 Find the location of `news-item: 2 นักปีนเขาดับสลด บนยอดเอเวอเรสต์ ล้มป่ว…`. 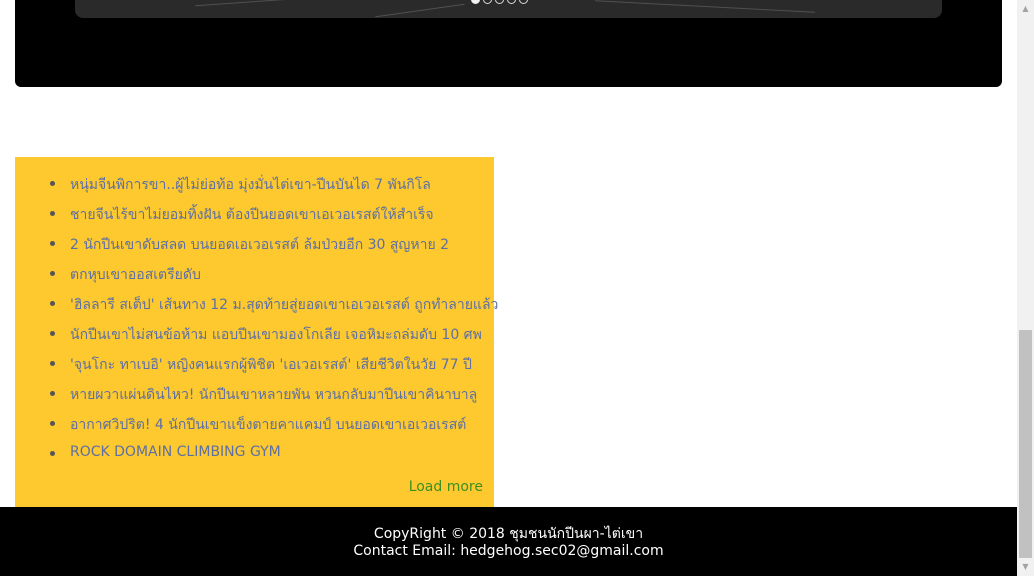

news-item: 2 นักปีนเขาดับสลด บนยอดเอเวอเรสต์ ล้มป่ว… is located at coordinates (254, 245).